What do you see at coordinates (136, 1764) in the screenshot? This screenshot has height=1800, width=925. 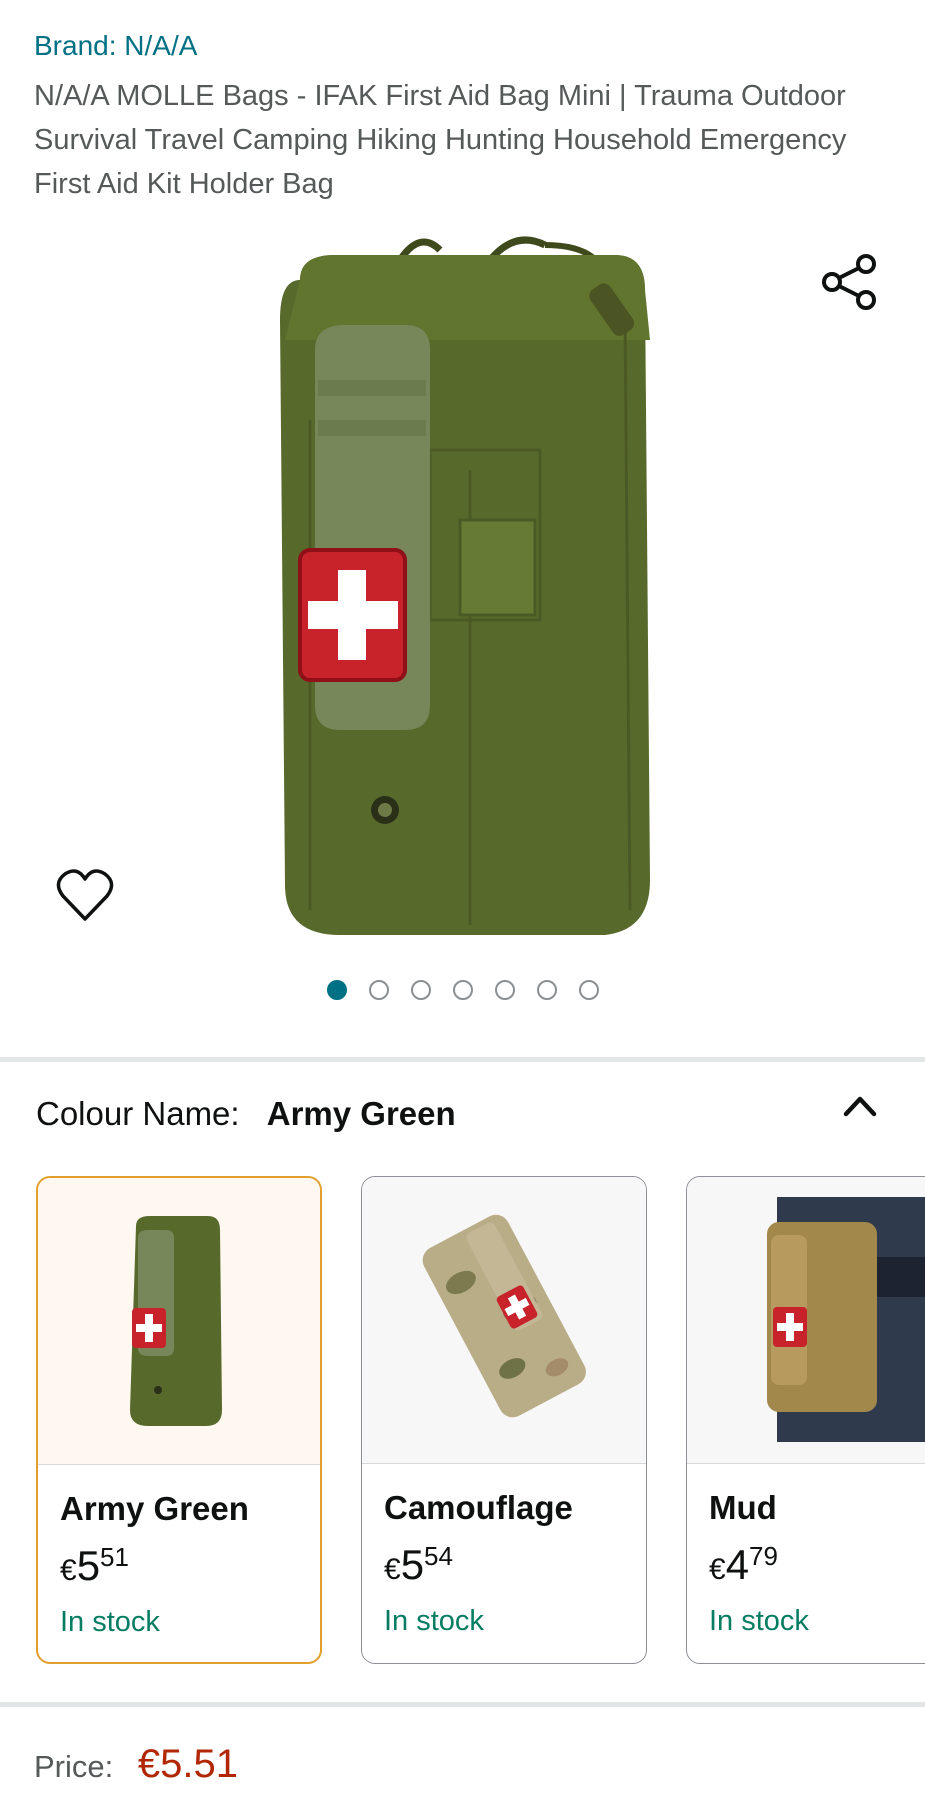 I see `price-row: Price: €5.51` at bounding box center [136, 1764].